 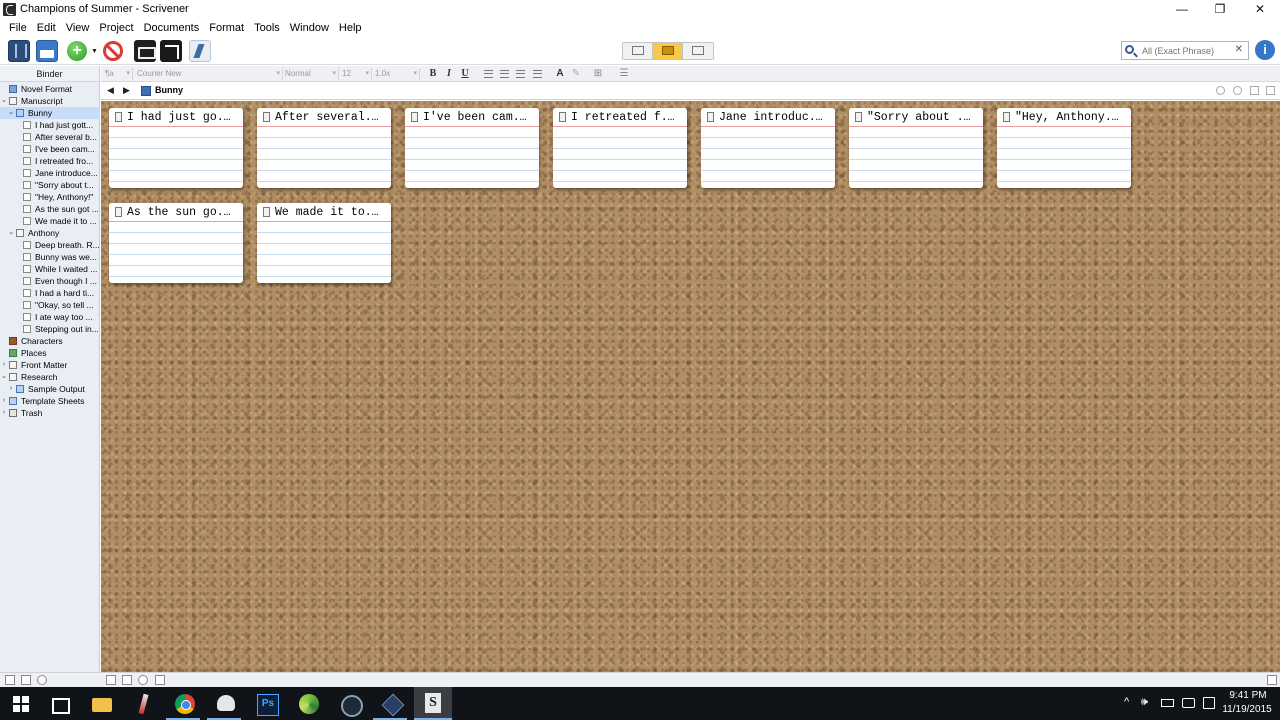 I want to click on menu-format: Format, so click(x=226, y=28).